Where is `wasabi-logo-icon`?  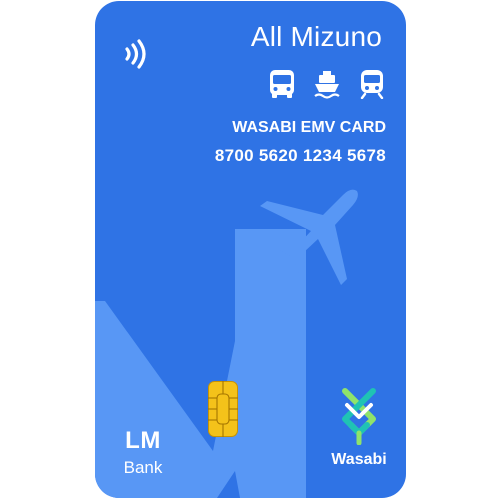
wasabi-logo-icon is located at coordinates (359, 416).